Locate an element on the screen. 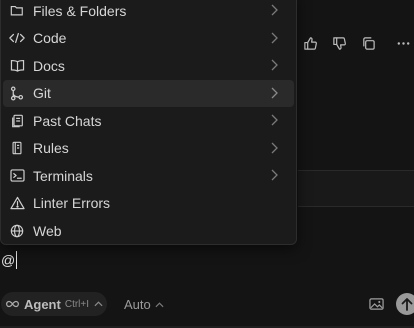 This screenshot has height=328, width=414. chat-history-icon is located at coordinates (17, 121).